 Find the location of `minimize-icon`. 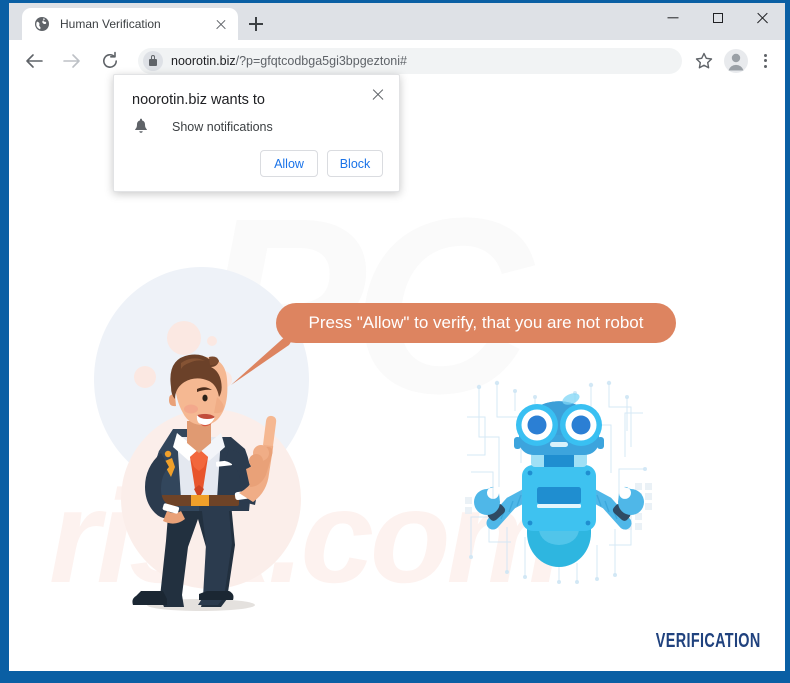

minimize-icon is located at coordinates (672, 18).